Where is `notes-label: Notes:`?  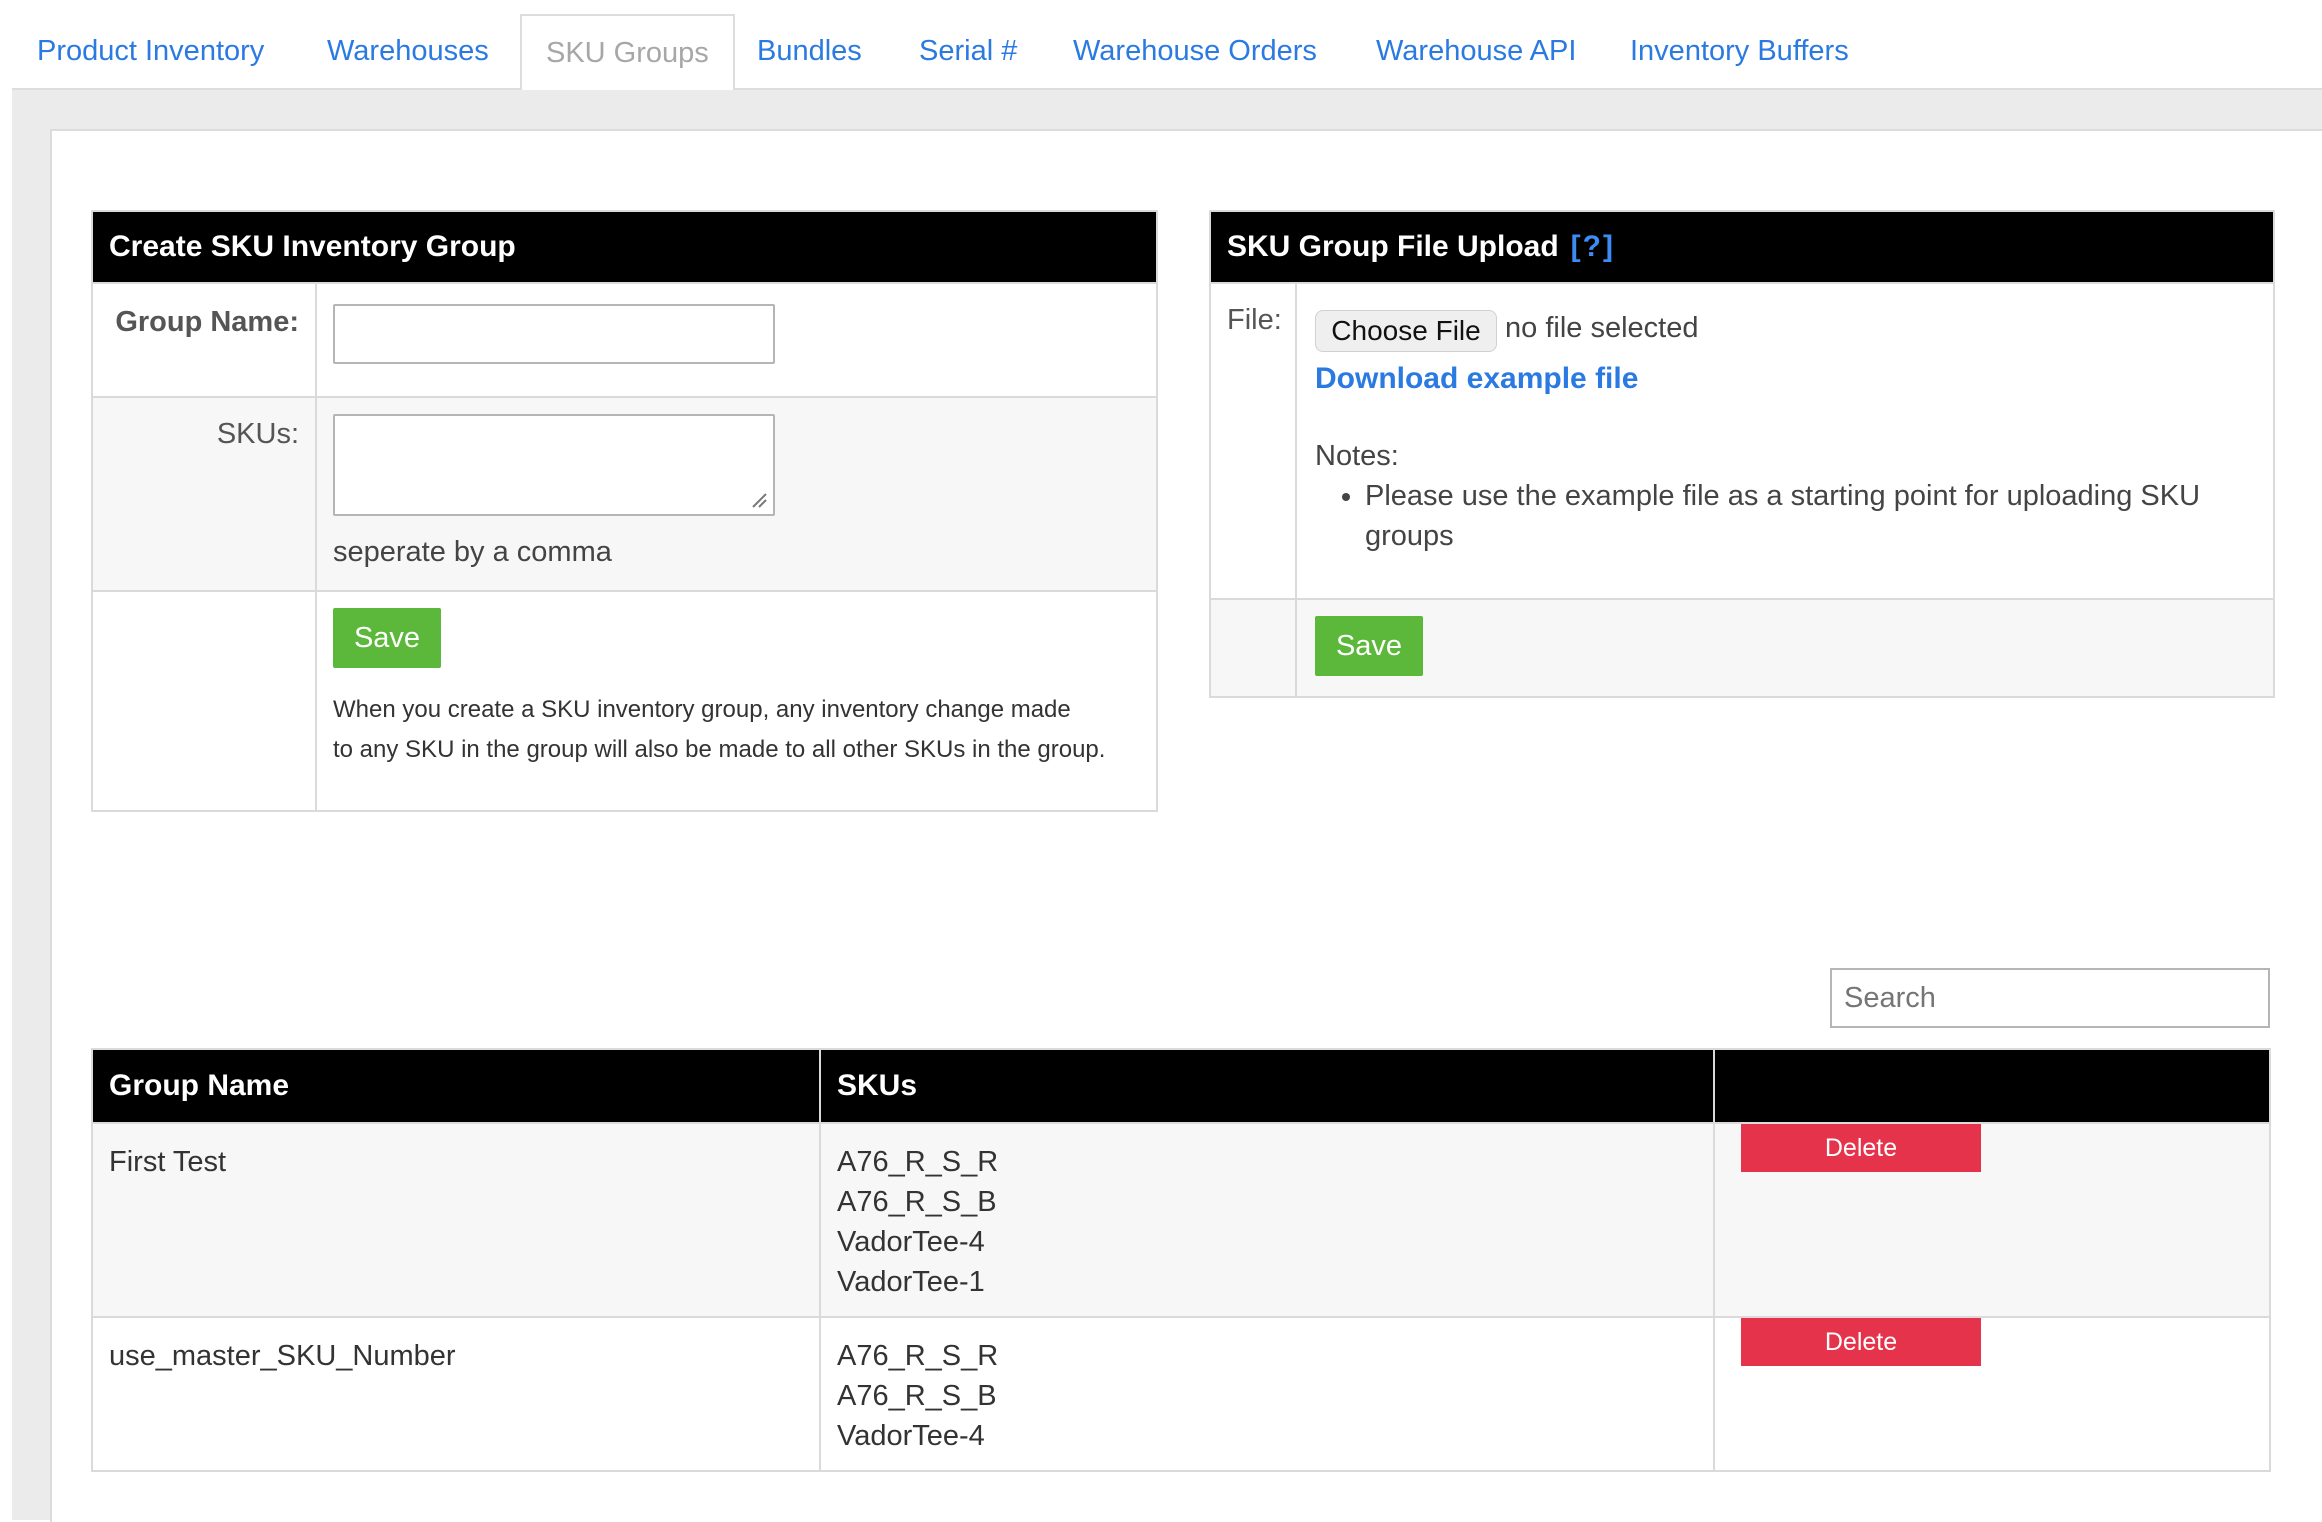
notes-label: Notes: is located at coordinates (1357, 456).